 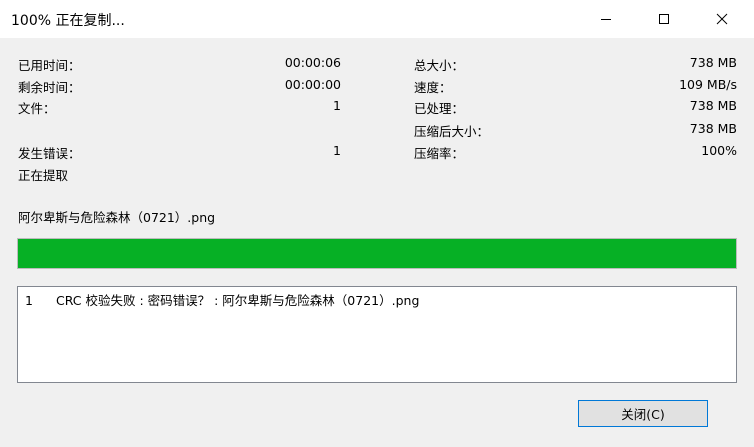 What do you see at coordinates (439, 153) in the screenshot?
I see `compression-ratio-label: 压缩率：` at bounding box center [439, 153].